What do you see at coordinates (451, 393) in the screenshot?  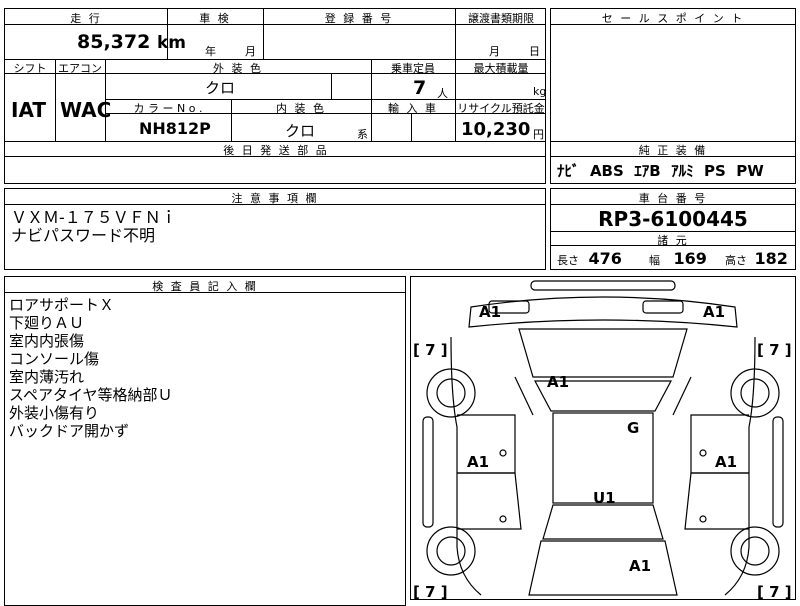 I see `front-left-wheel-shape` at bounding box center [451, 393].